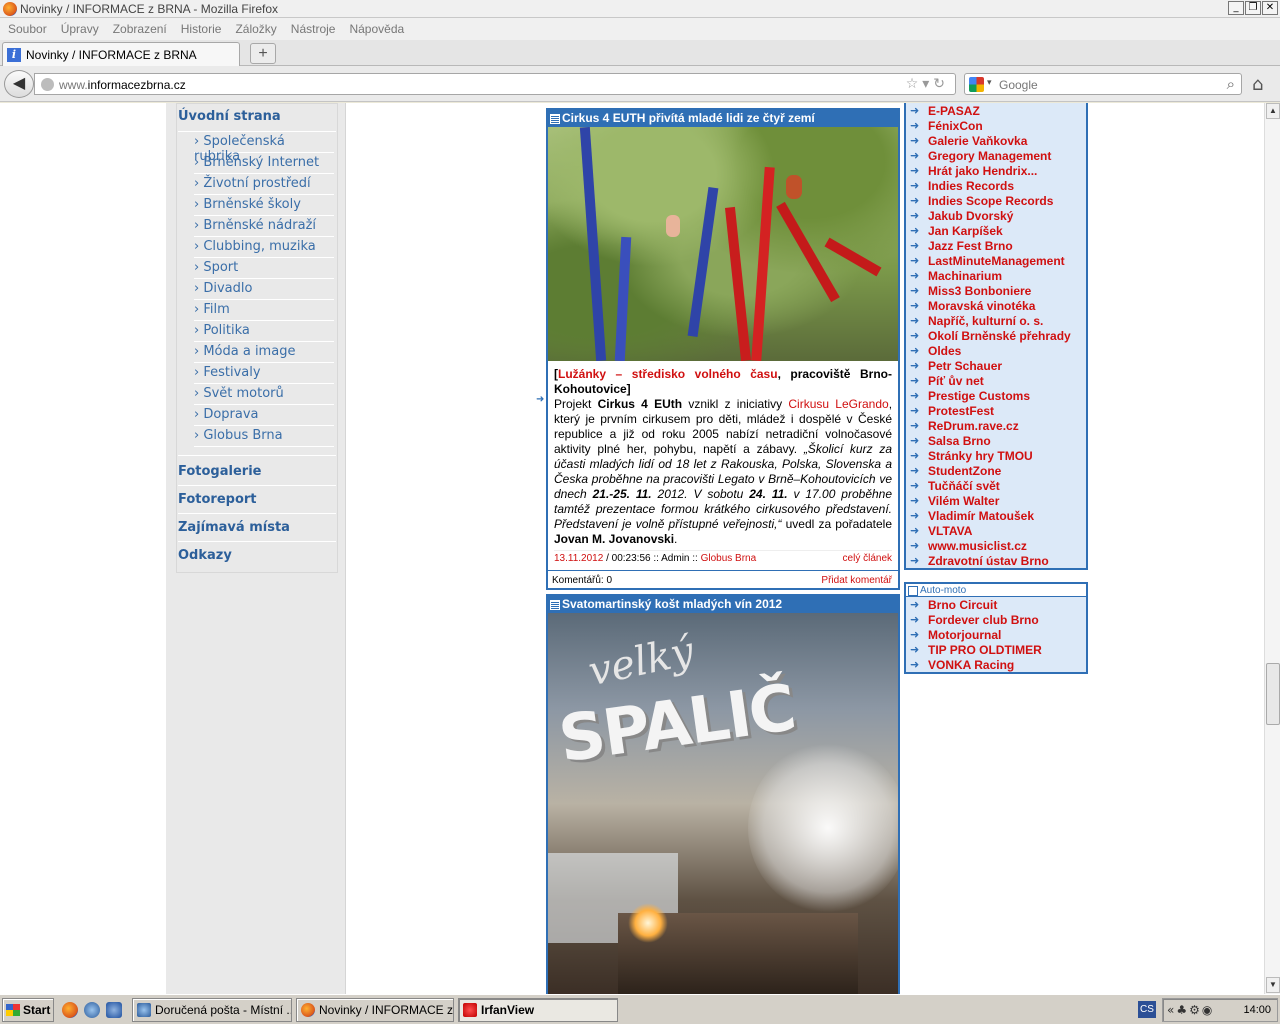 Image resolution: width=1280 pixels, height=1024 pixels. I want to click on sidebar-section-fotoreport: Fotoreport, so click(258, 499).